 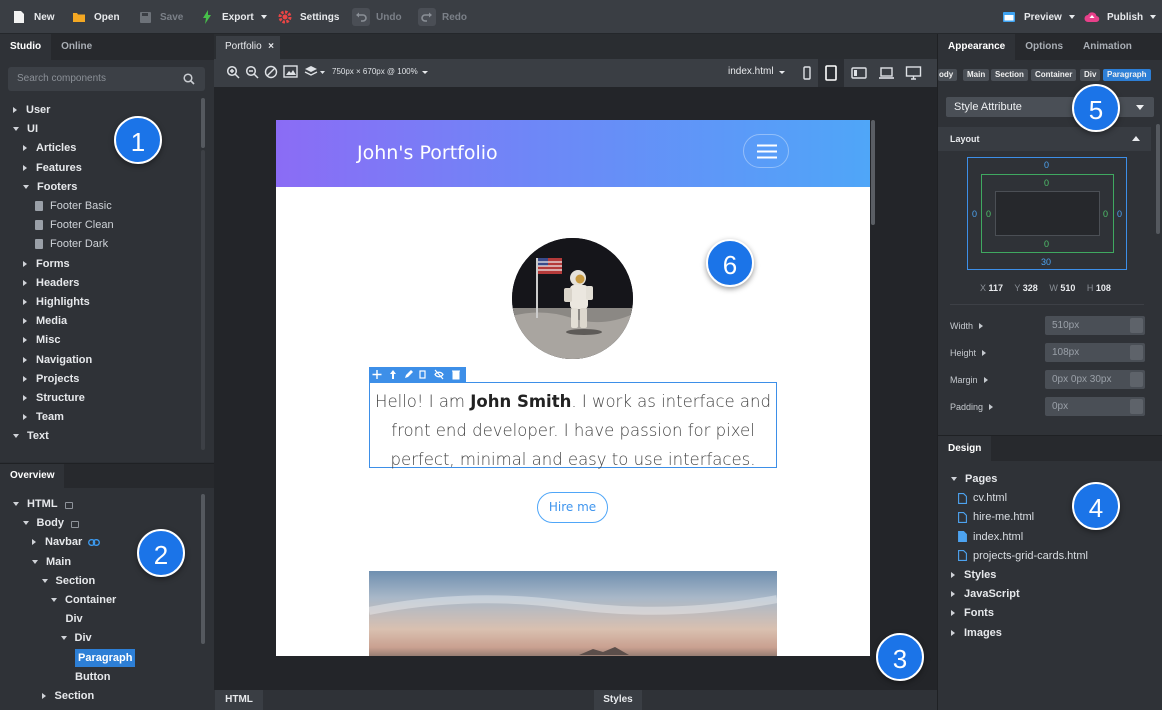 What do you see at coordinates (52, 168) in the screenshot?
I see `component-item-features: Features` at bounding box center [52, 168].